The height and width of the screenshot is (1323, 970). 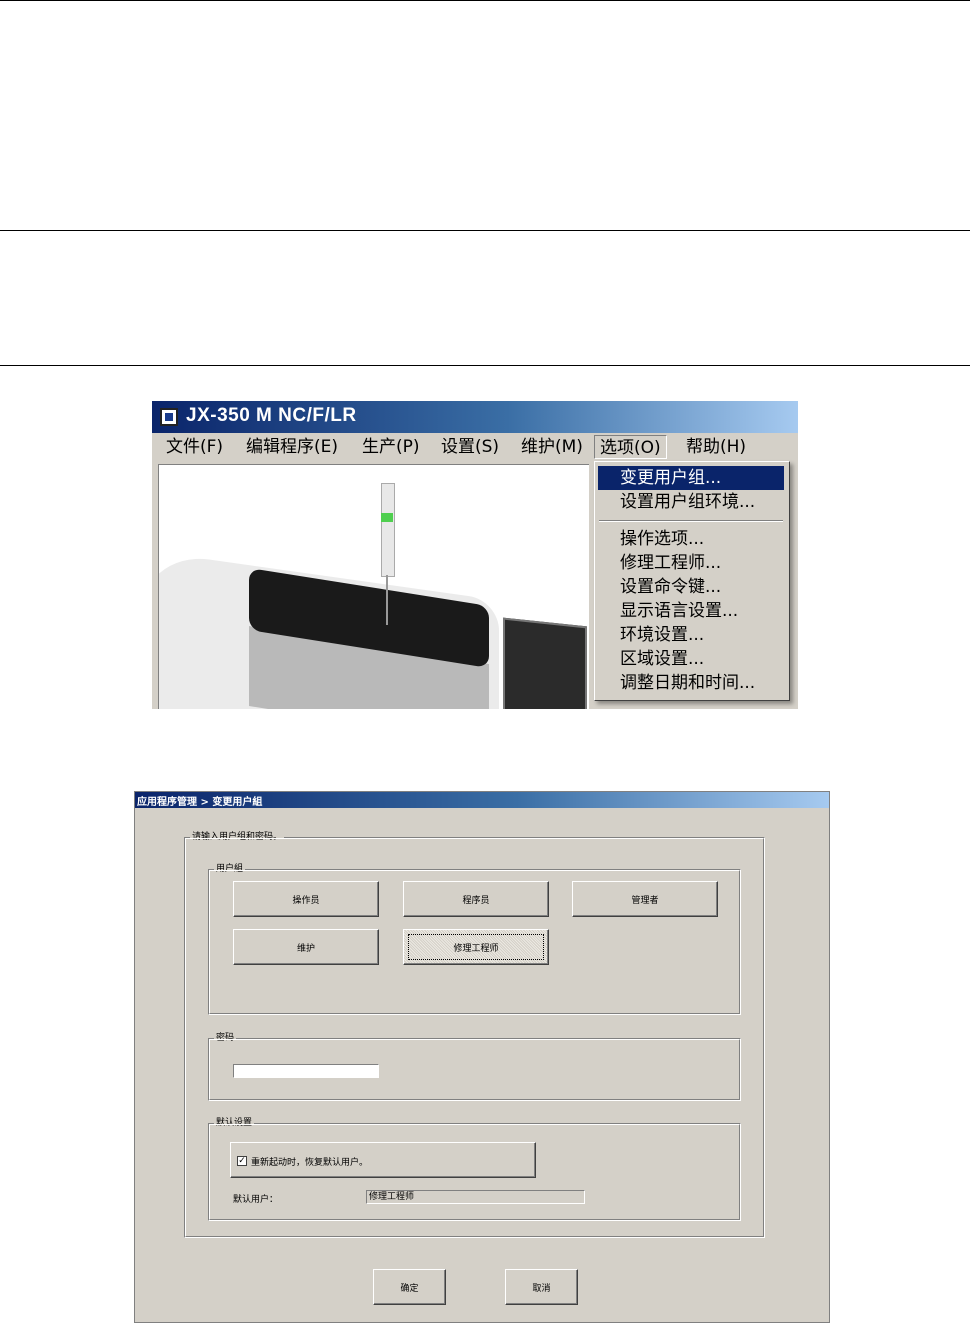 I want to click on cancel-button: 取消, so click(x=541, y=1287).